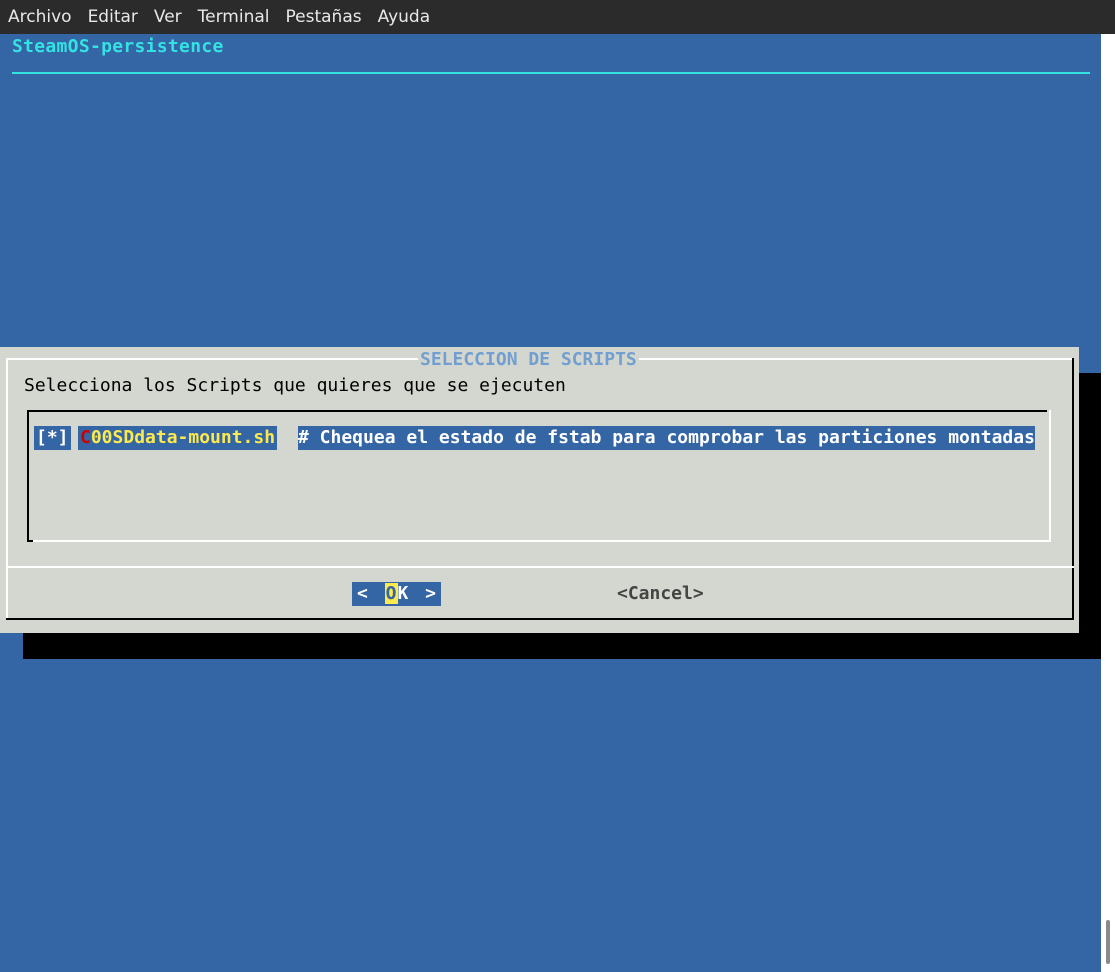 Image resolution: width=1115 pixels, height=972 pixels. I want to click on menu-ayuda: Ayuda, so click(404, 17).